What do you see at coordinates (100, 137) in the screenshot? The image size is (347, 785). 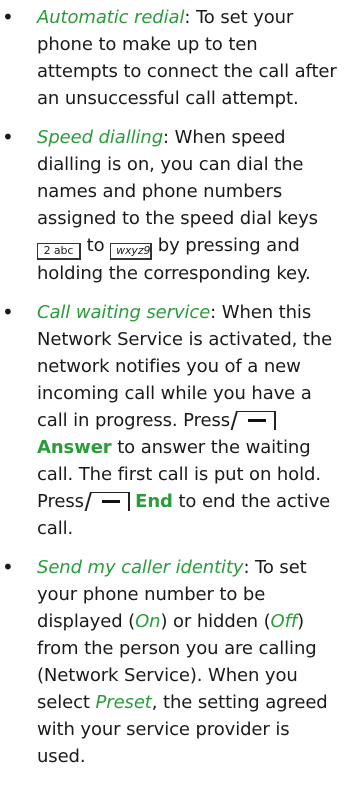 I see `term-speed-dialling: Speed dialling` at bounding box center [100, 137].